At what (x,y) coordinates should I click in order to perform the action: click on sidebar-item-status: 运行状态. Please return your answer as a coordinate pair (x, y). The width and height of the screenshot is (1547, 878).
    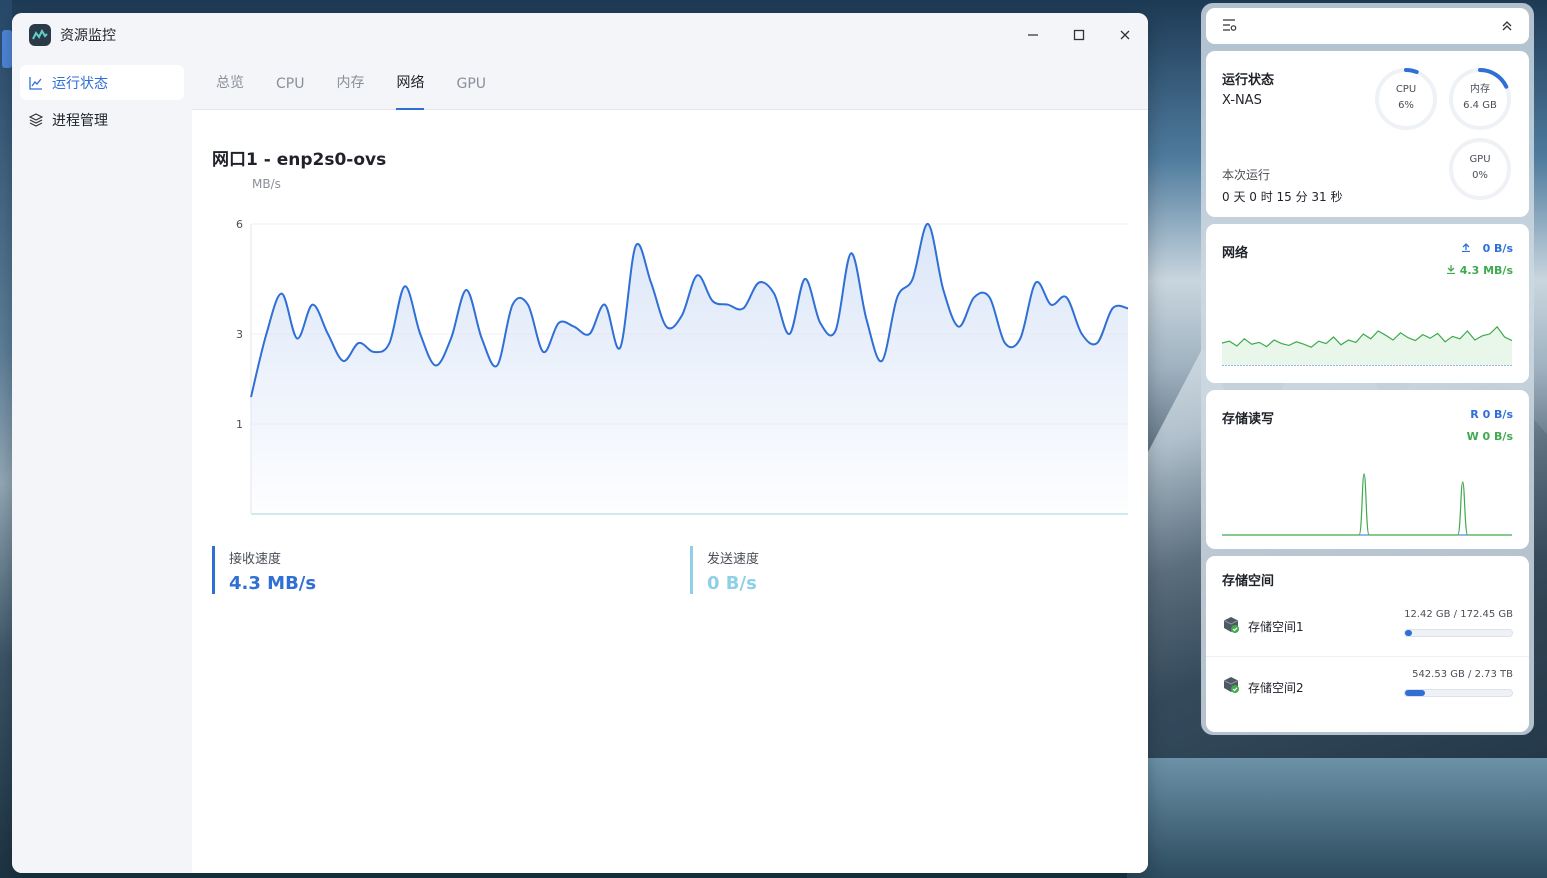
    Looking at the image, I should click on (102, 82).